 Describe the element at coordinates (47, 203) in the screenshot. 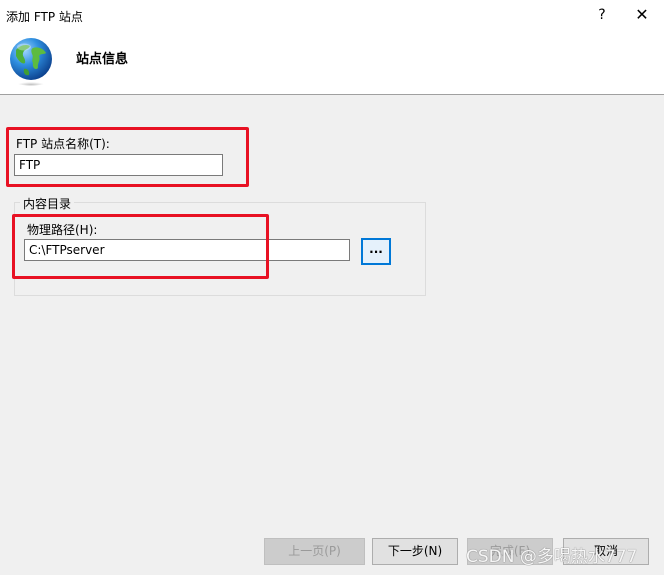

I see `content-directory-legend: 内容目录` at that location.